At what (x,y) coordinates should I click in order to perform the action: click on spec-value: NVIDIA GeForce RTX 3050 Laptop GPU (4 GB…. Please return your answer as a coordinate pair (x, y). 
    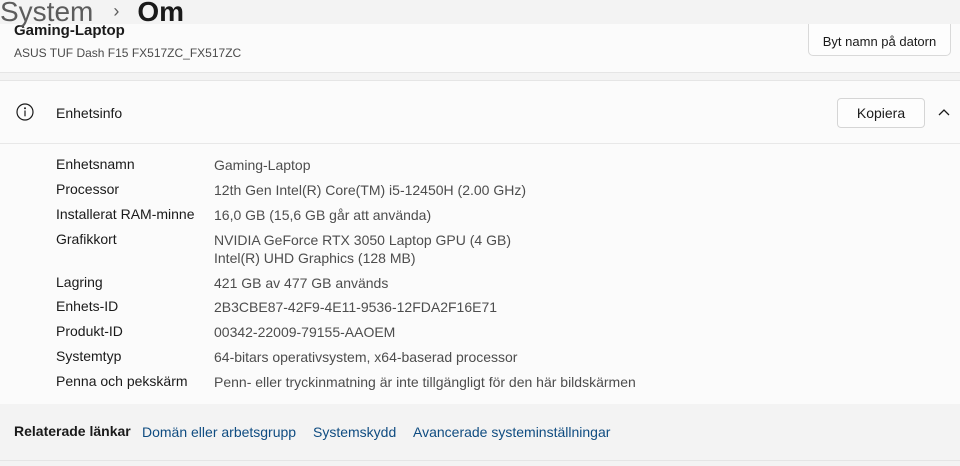
    Looking at the image, I should click on (362, 240).